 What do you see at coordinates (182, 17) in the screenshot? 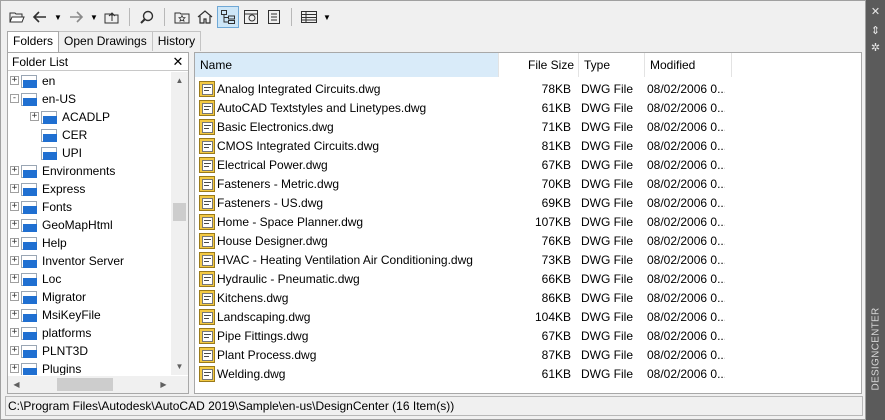
I see `favorites-button` at bounding box center [182, 17].